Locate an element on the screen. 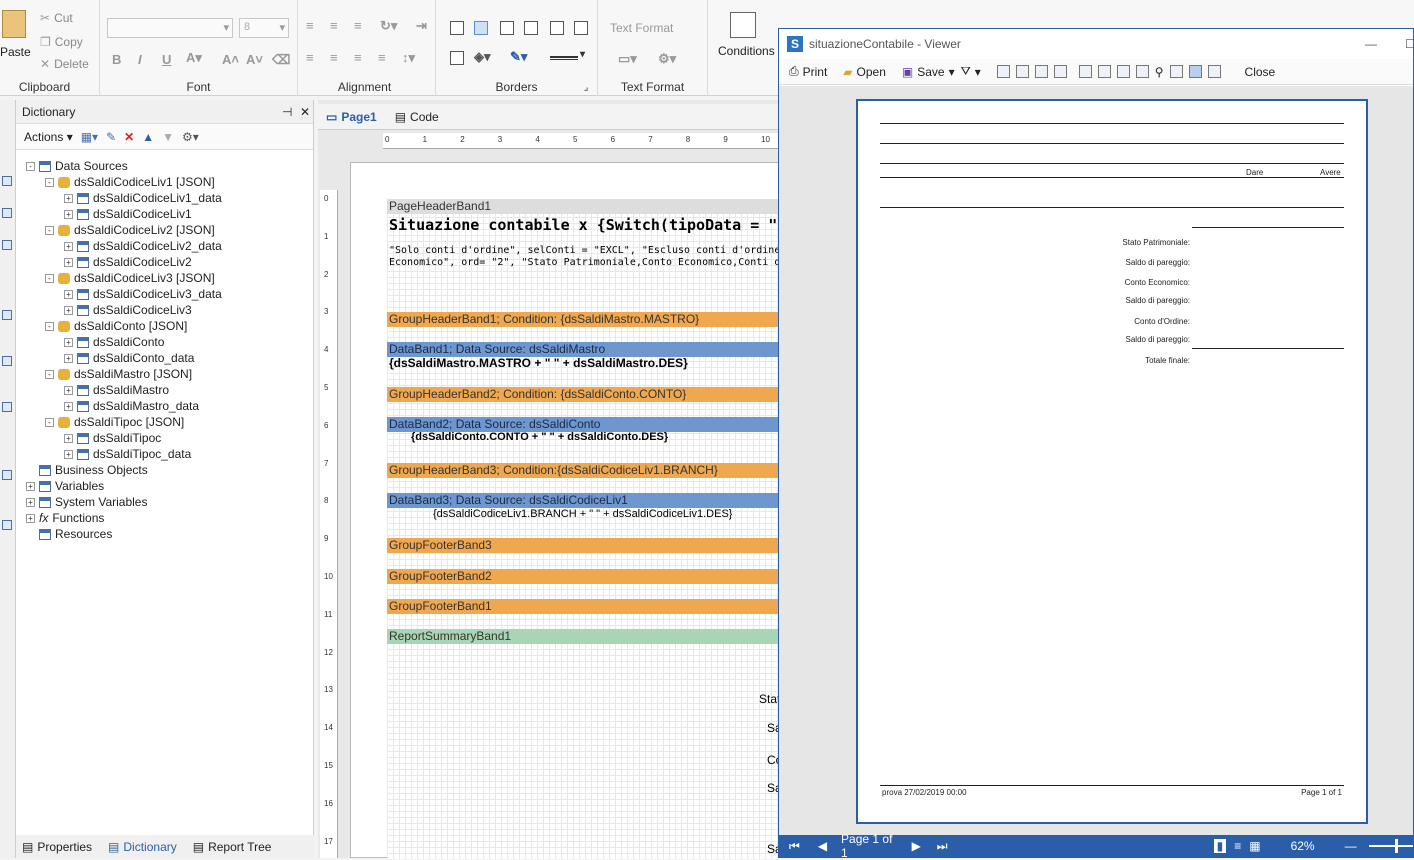  line-spacing-icon: ↕▾ is located at coordinates (408, 58).